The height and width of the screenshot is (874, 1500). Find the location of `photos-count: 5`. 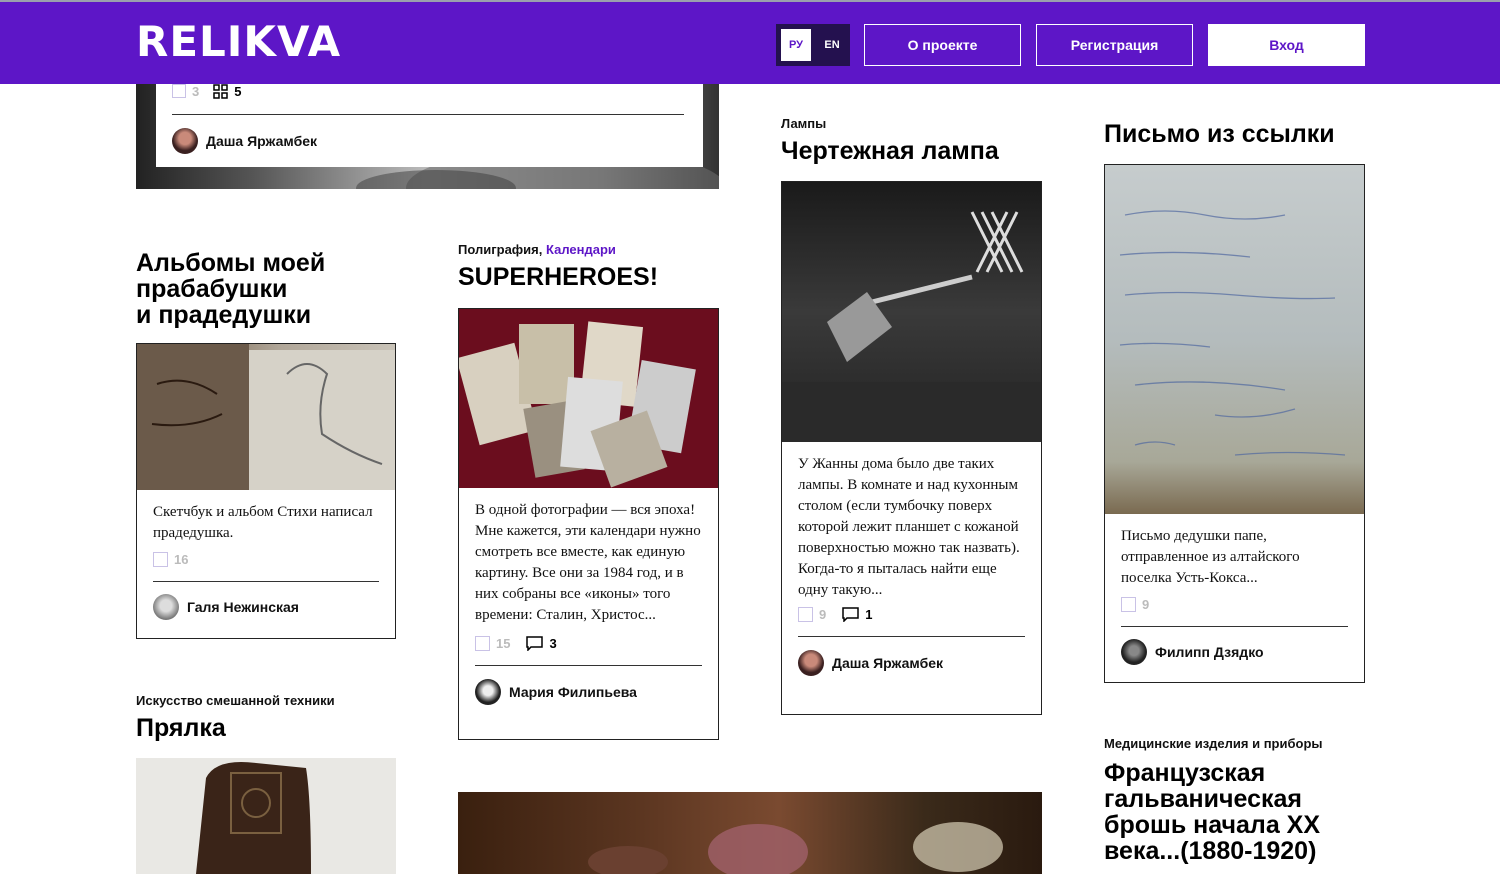

photos-count: 5 is located at coordinates (238, 91).